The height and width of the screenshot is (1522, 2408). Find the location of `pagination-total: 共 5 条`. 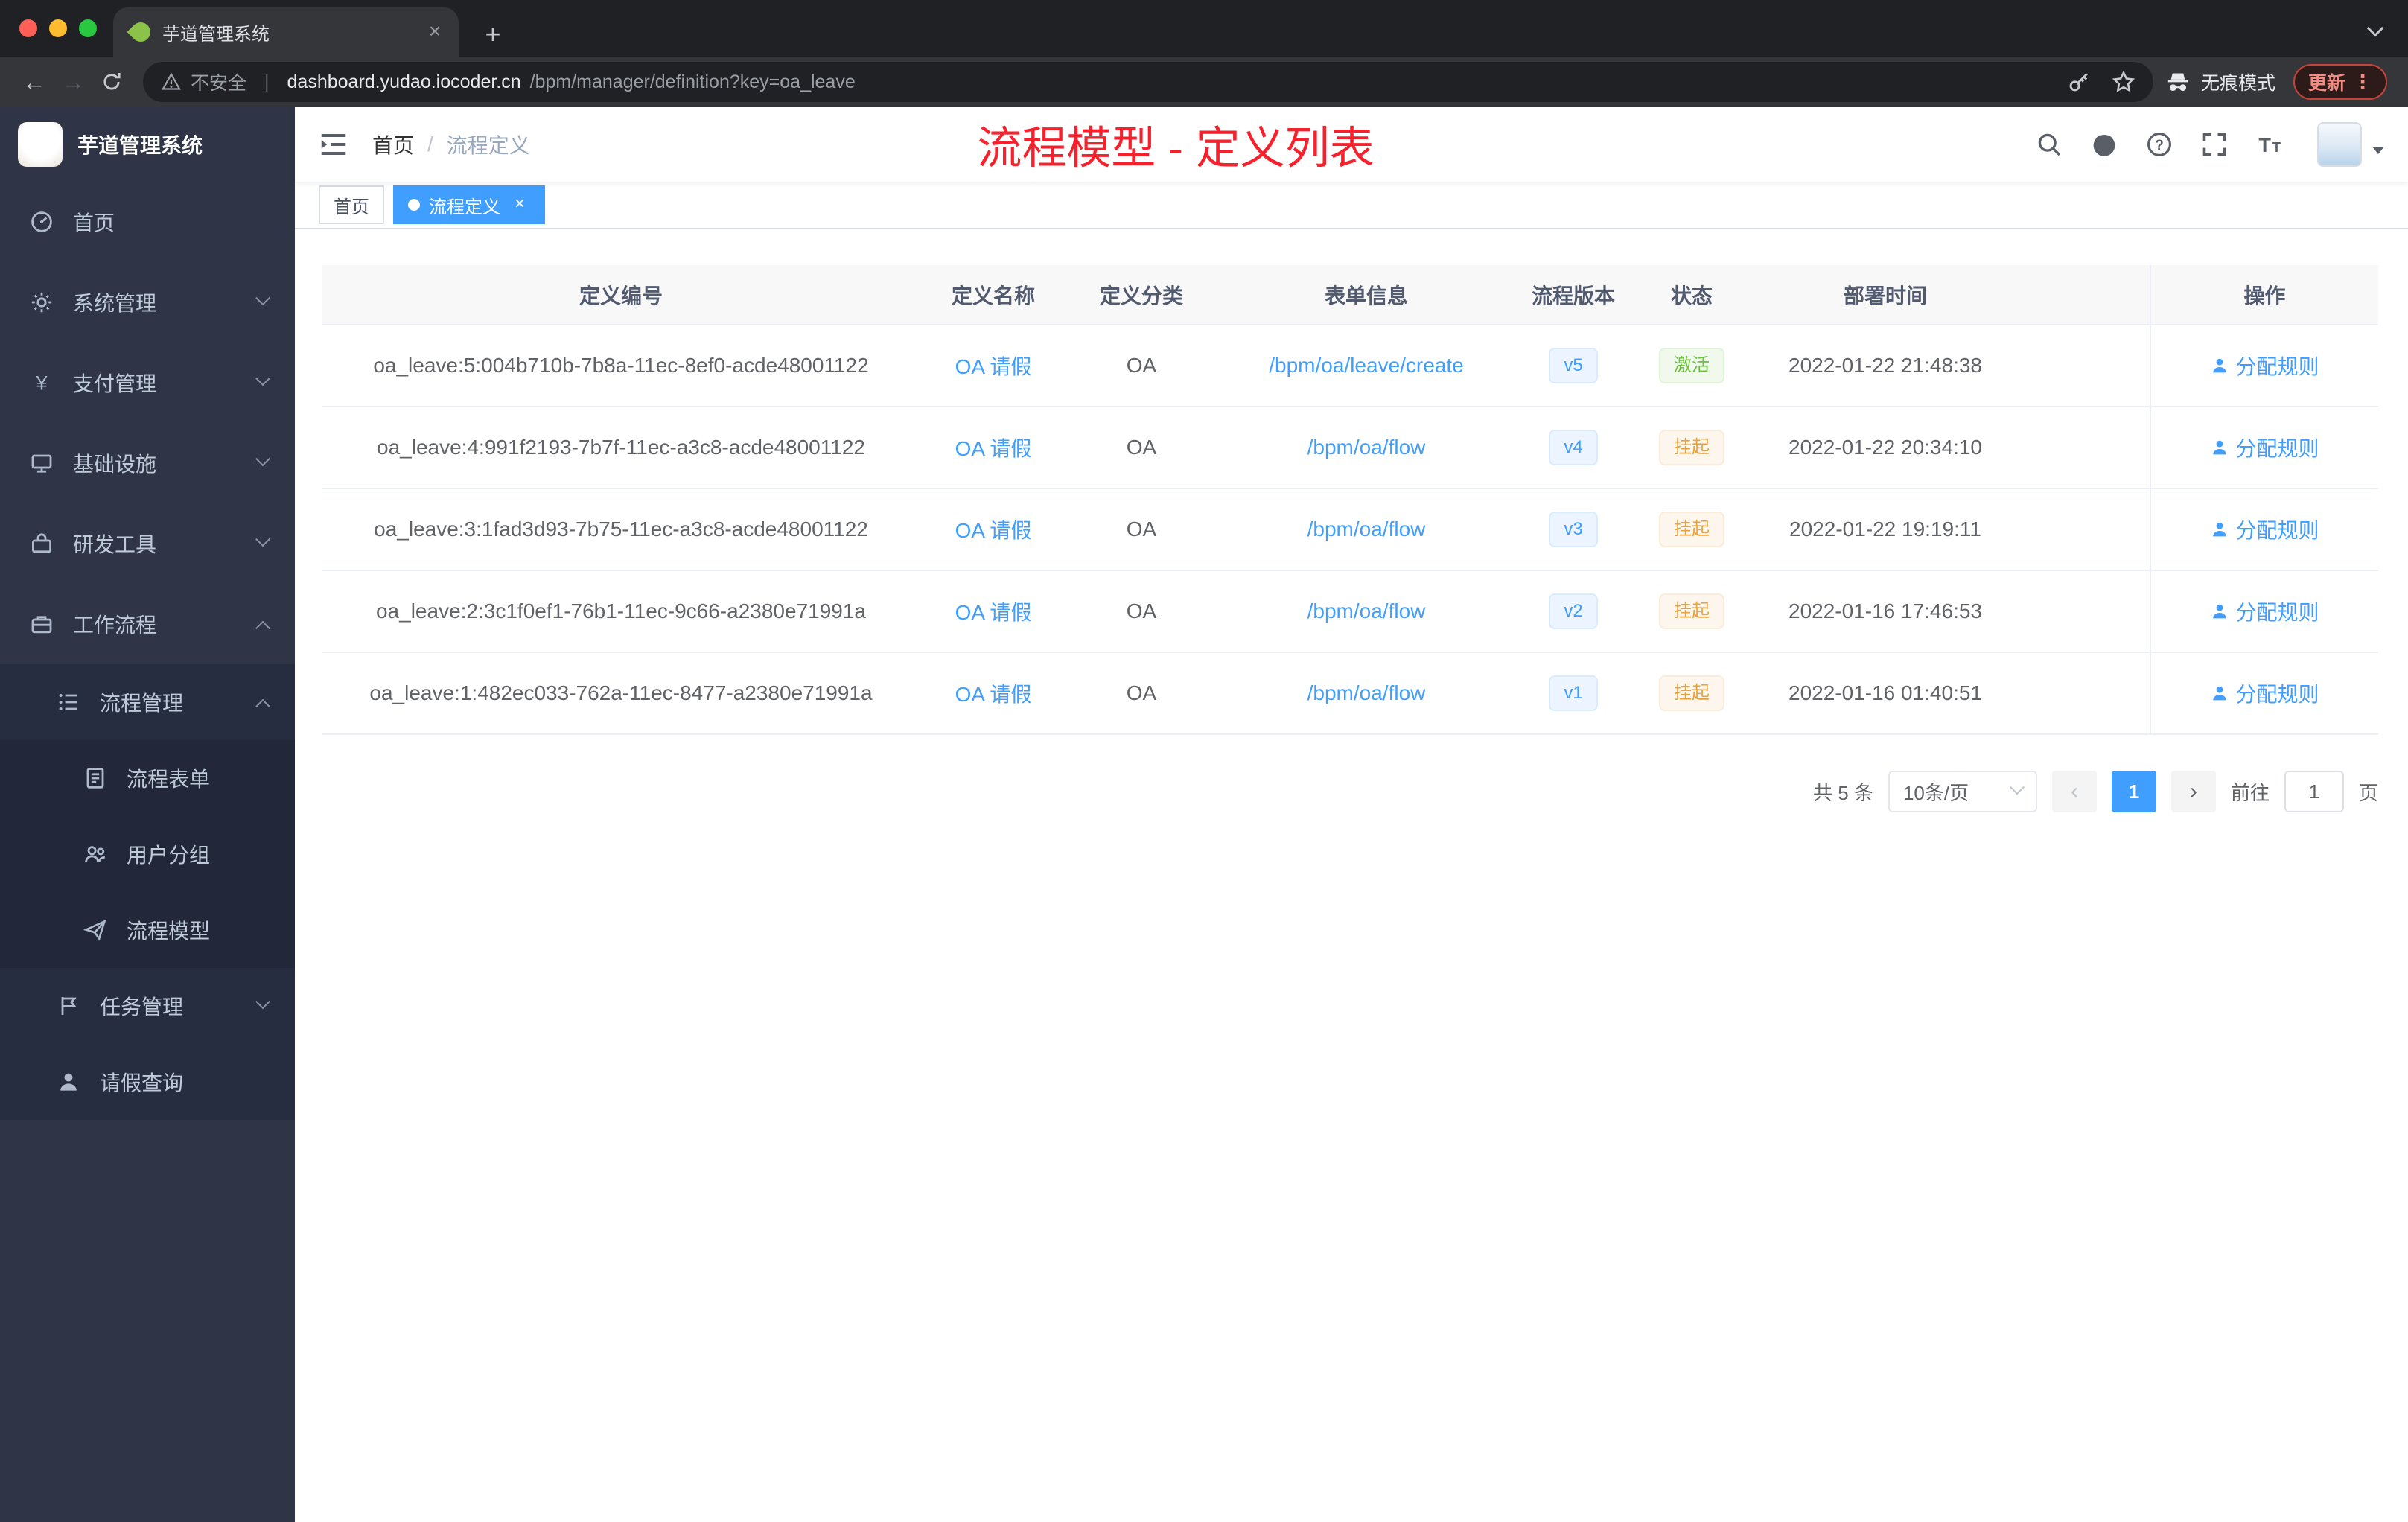

pagination-total: 共 5 条 is located at coordinates (1843, 792).